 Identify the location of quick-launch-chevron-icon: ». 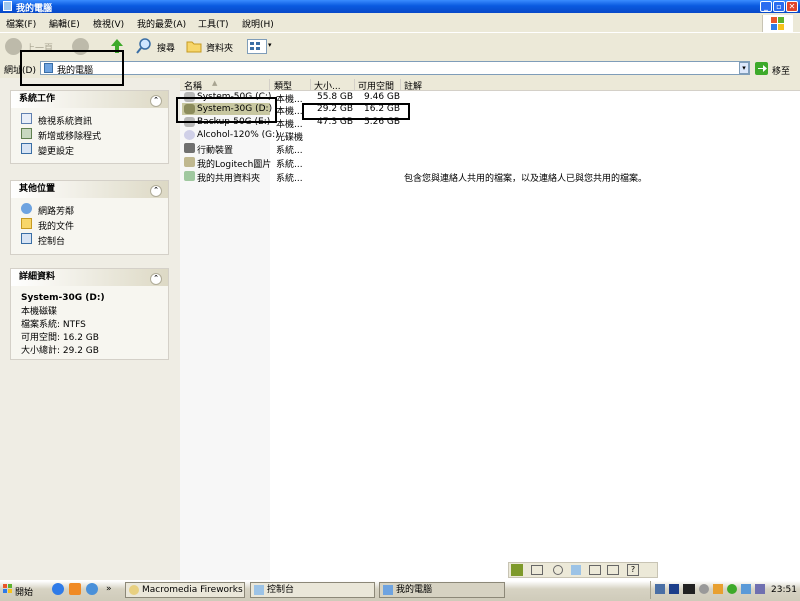
(109, 589).